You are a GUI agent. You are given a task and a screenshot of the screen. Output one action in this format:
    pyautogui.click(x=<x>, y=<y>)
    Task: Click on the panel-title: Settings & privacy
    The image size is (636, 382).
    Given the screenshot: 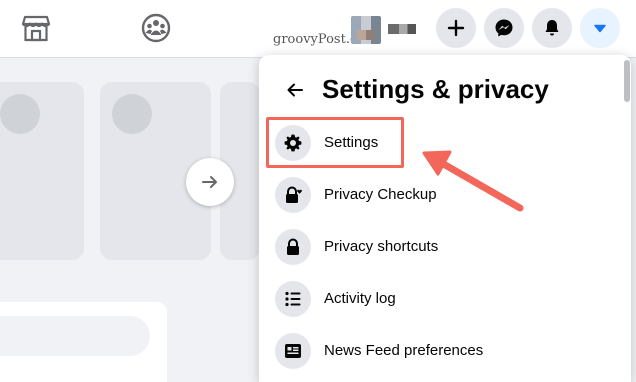 What is the action you would take?
    pyautogui.click(x=435, y=89)
    